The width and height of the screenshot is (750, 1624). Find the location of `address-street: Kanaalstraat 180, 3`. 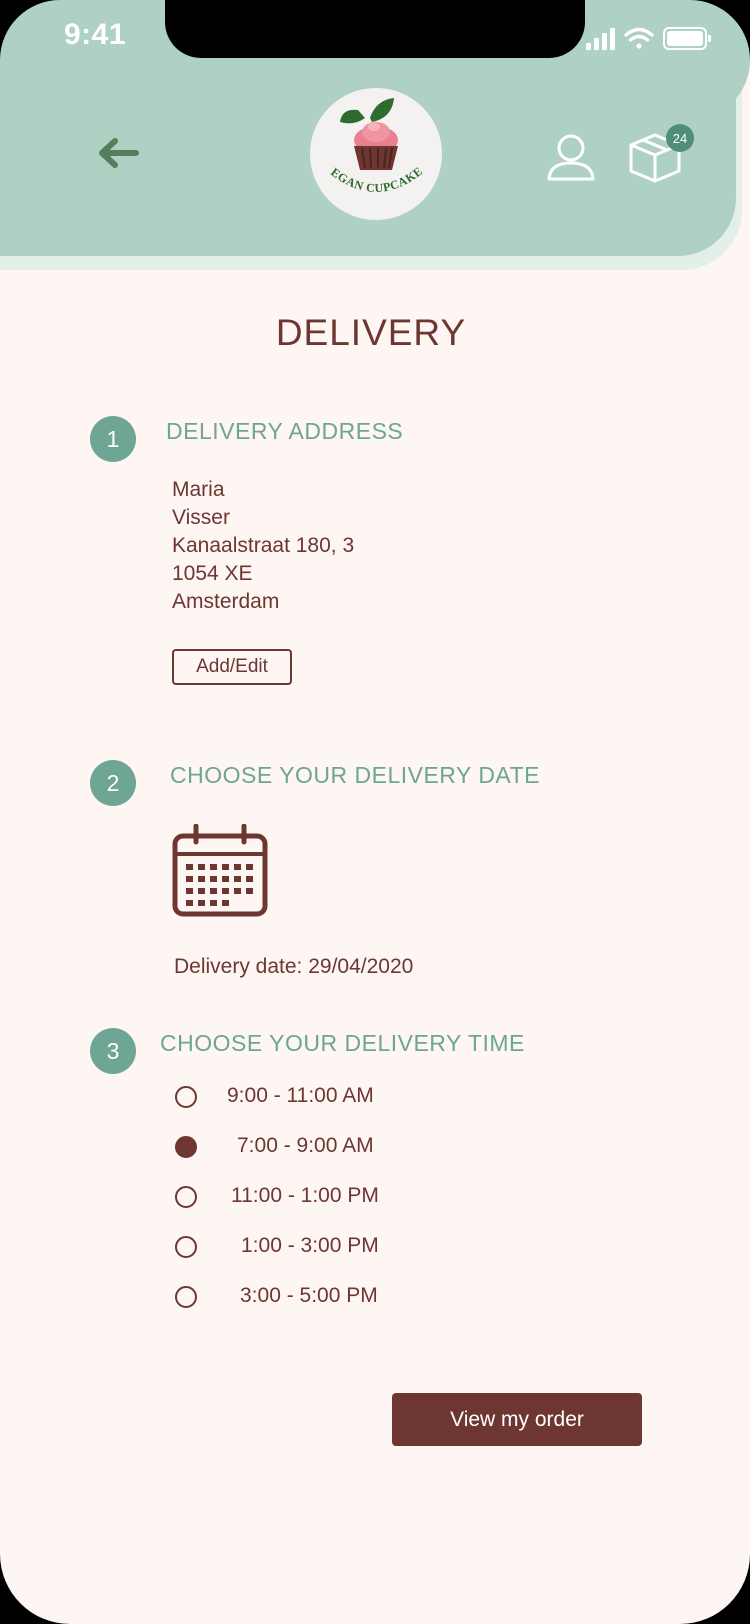

address-street: Kanaalstraat 180, 3 is located at coordinates (263, 545).